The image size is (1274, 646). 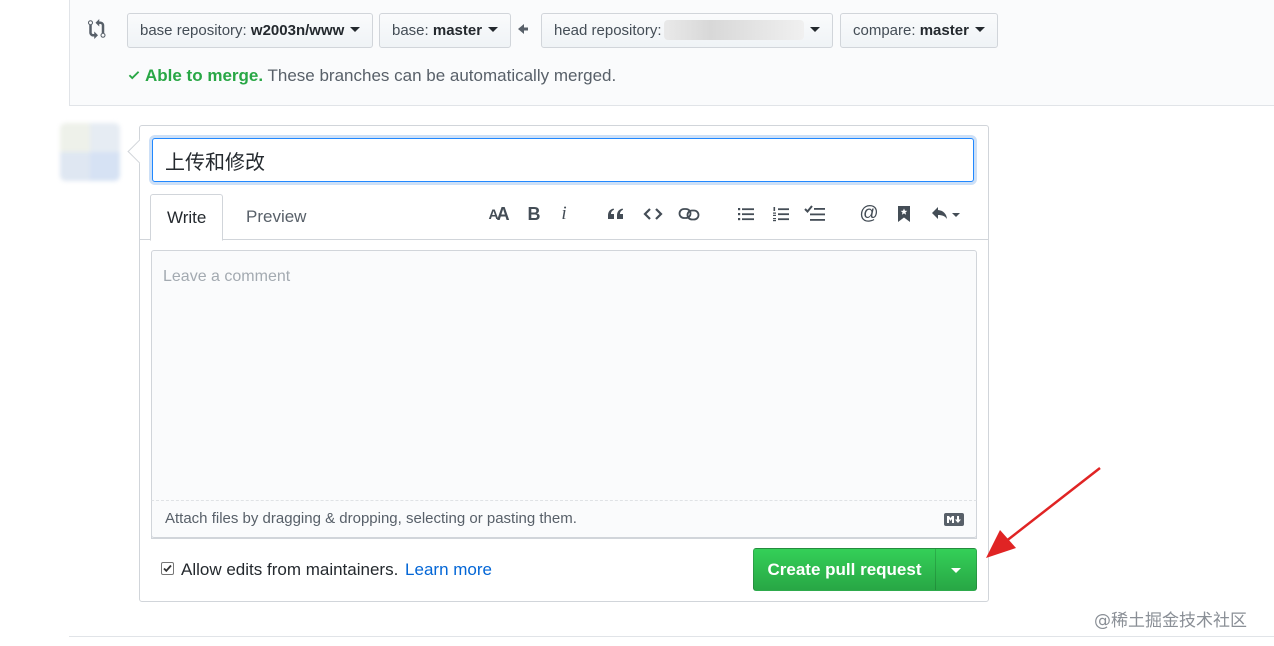 What do you see at coordinates (746, 214) in the screenshot?
I see `unordered-list-icon` at bounding box center [746, 214].